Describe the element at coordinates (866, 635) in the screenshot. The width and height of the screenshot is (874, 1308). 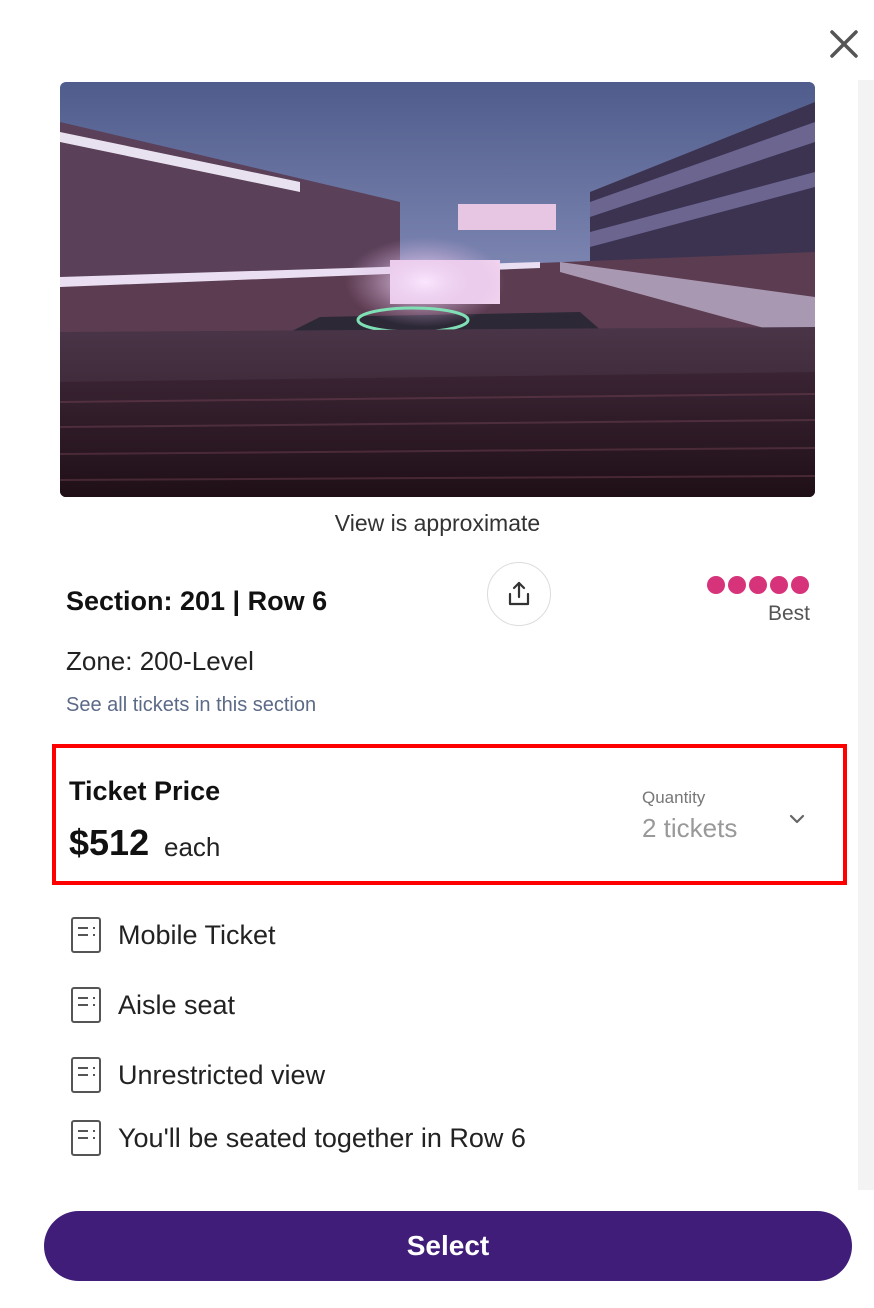
I see `scrollbar-track` at that location.